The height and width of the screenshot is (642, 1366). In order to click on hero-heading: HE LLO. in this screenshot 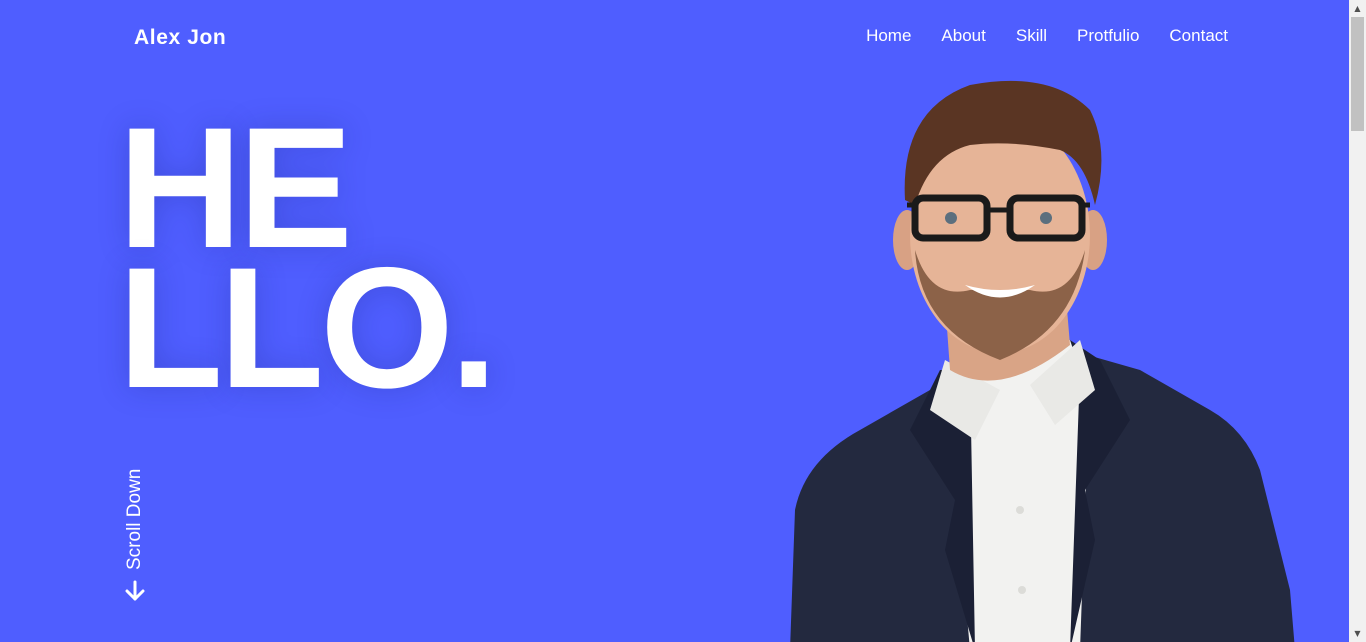, I will do `click(308, 263)`.